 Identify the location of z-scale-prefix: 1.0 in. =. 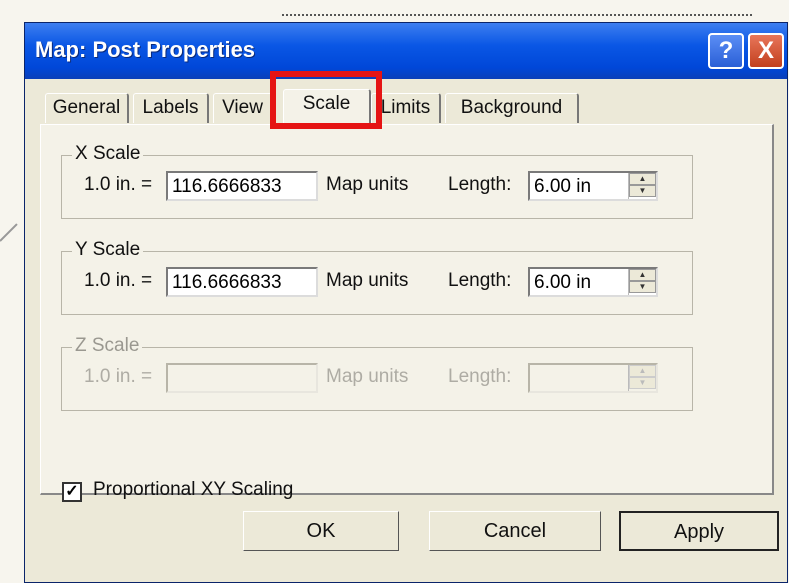
(118, 376).